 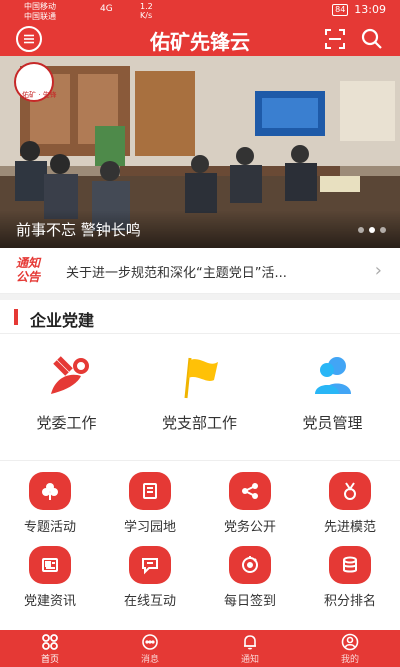 What do you see at coordinates (250, 642) in the screenshot?
I see `bell-icon` at bounding box center [250, 642].